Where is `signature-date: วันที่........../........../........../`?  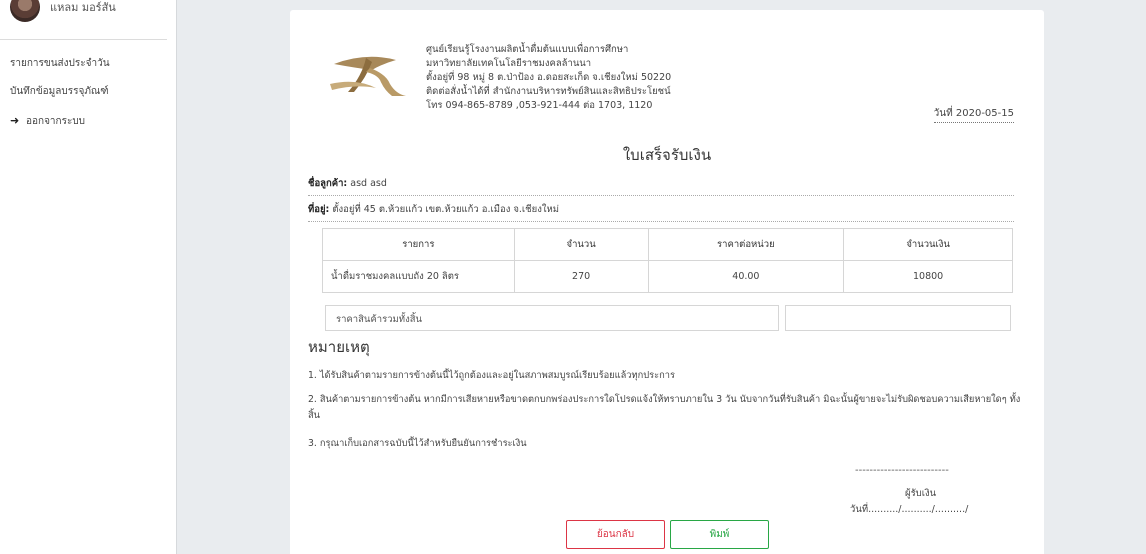 signature-date: วันที่........../........../........../ is located at coordinates (909, 509).